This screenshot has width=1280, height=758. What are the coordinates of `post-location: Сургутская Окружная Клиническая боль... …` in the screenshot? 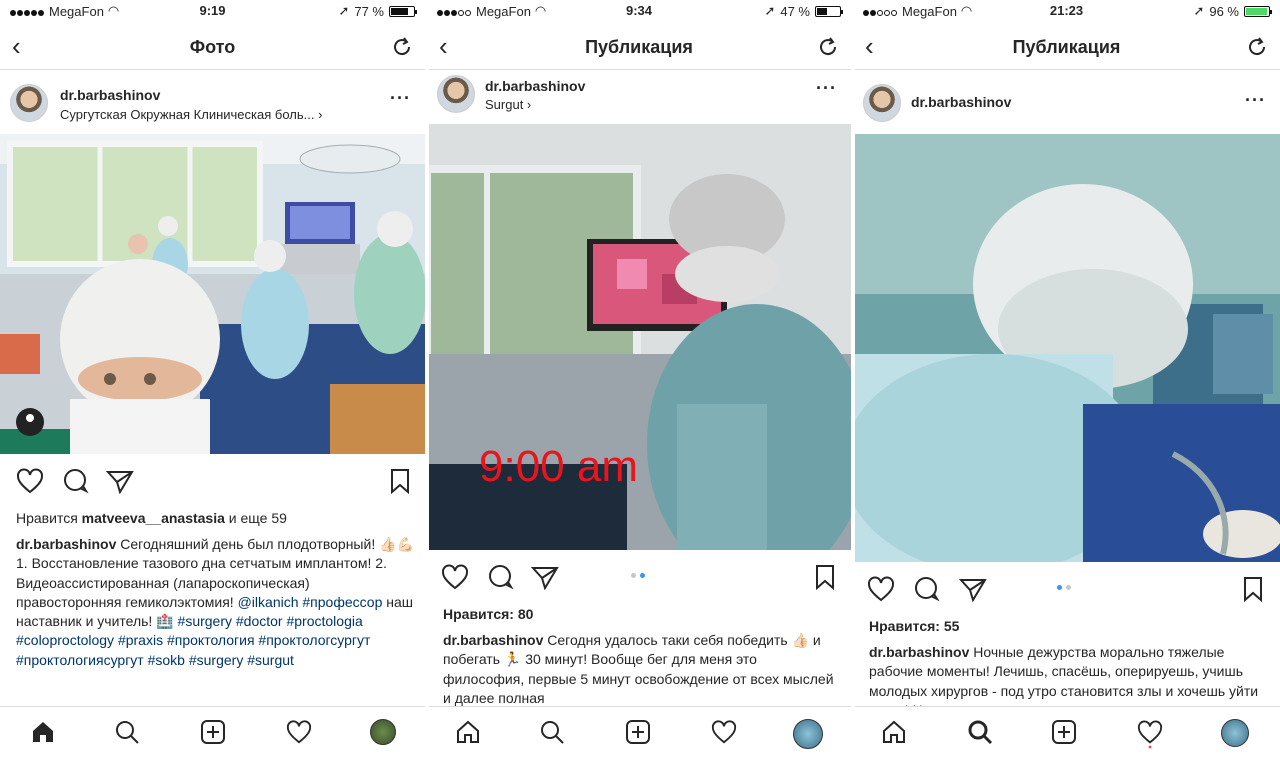 It's located at (191, 114).